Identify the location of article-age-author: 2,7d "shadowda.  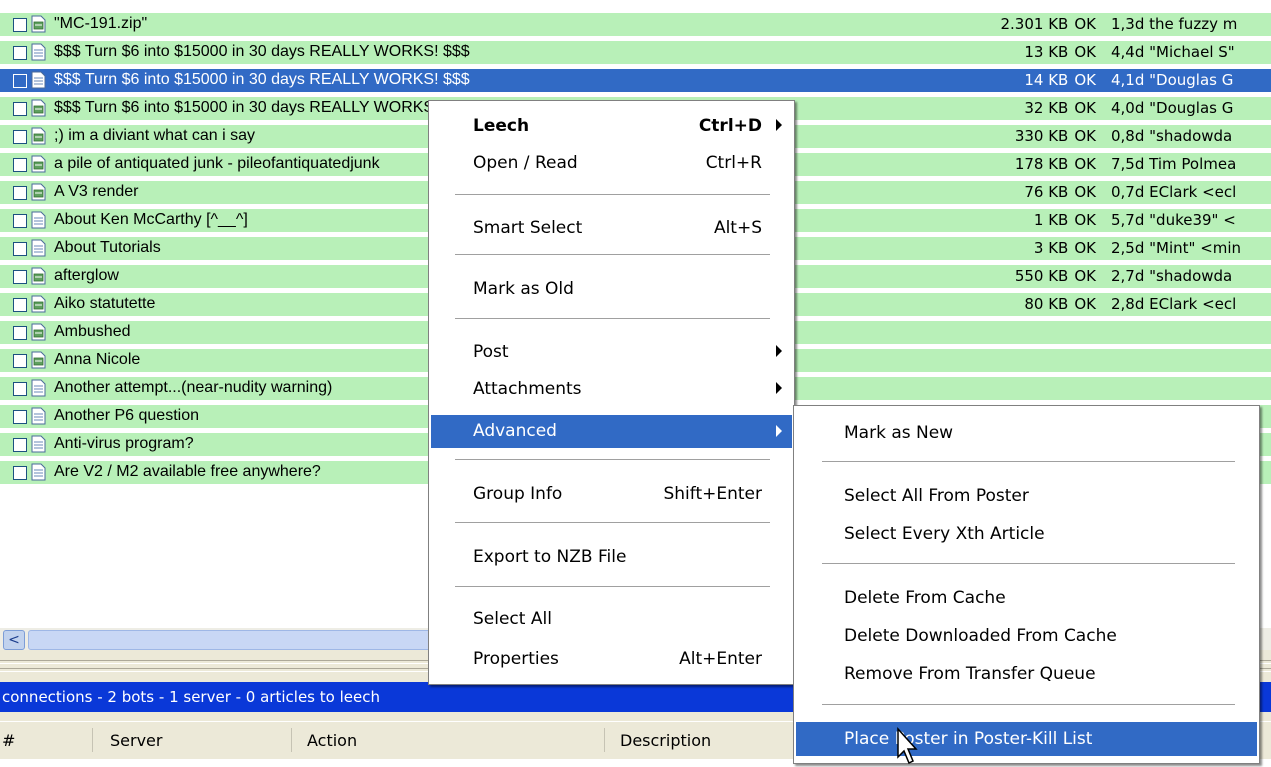
(1172, 276).